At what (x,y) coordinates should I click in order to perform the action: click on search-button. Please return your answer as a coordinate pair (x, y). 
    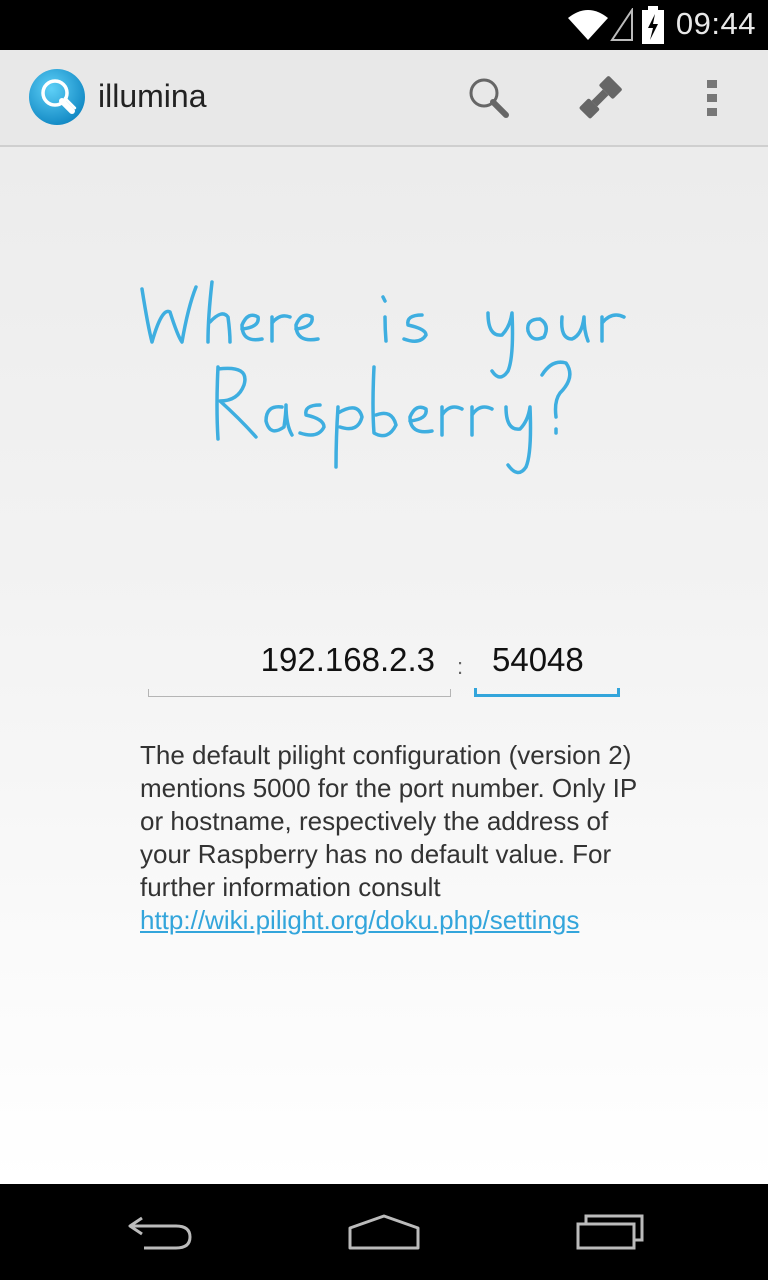
    Looking at the image, I should click on (488, 98).